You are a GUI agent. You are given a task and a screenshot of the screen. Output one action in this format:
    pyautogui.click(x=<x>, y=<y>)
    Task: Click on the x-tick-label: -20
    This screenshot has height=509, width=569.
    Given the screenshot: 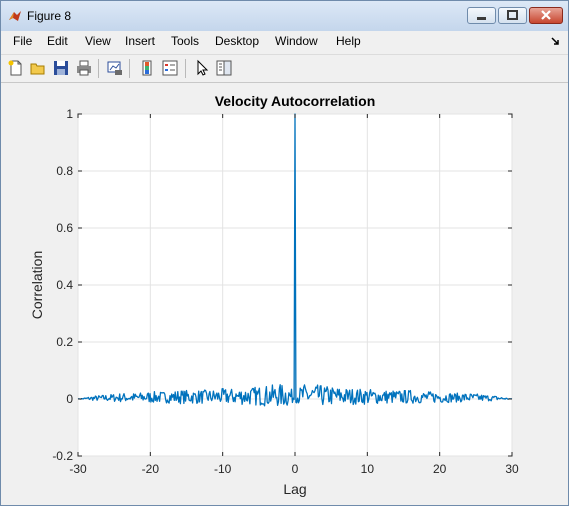 What is the action you would take?
    pyautogui.click(x=151, y=469)
    